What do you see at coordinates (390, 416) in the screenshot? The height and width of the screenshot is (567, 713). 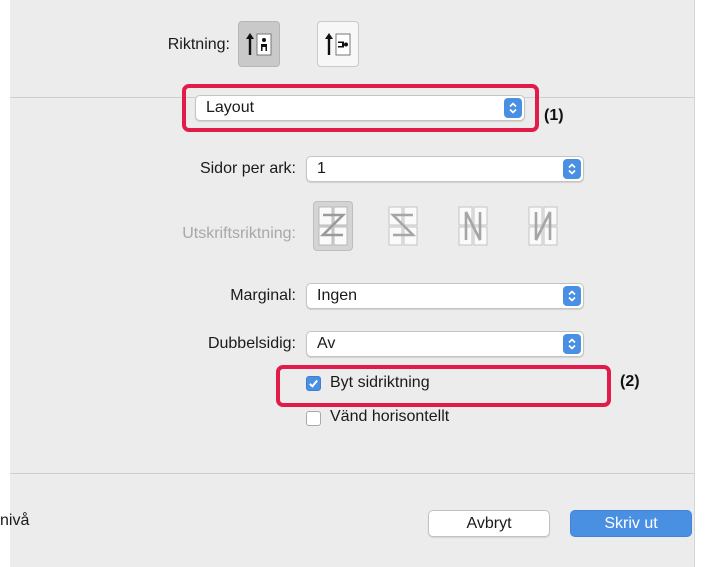 I see `flip-horizontally-label: Vänd horisontellt` at bounding box center [390, 416].